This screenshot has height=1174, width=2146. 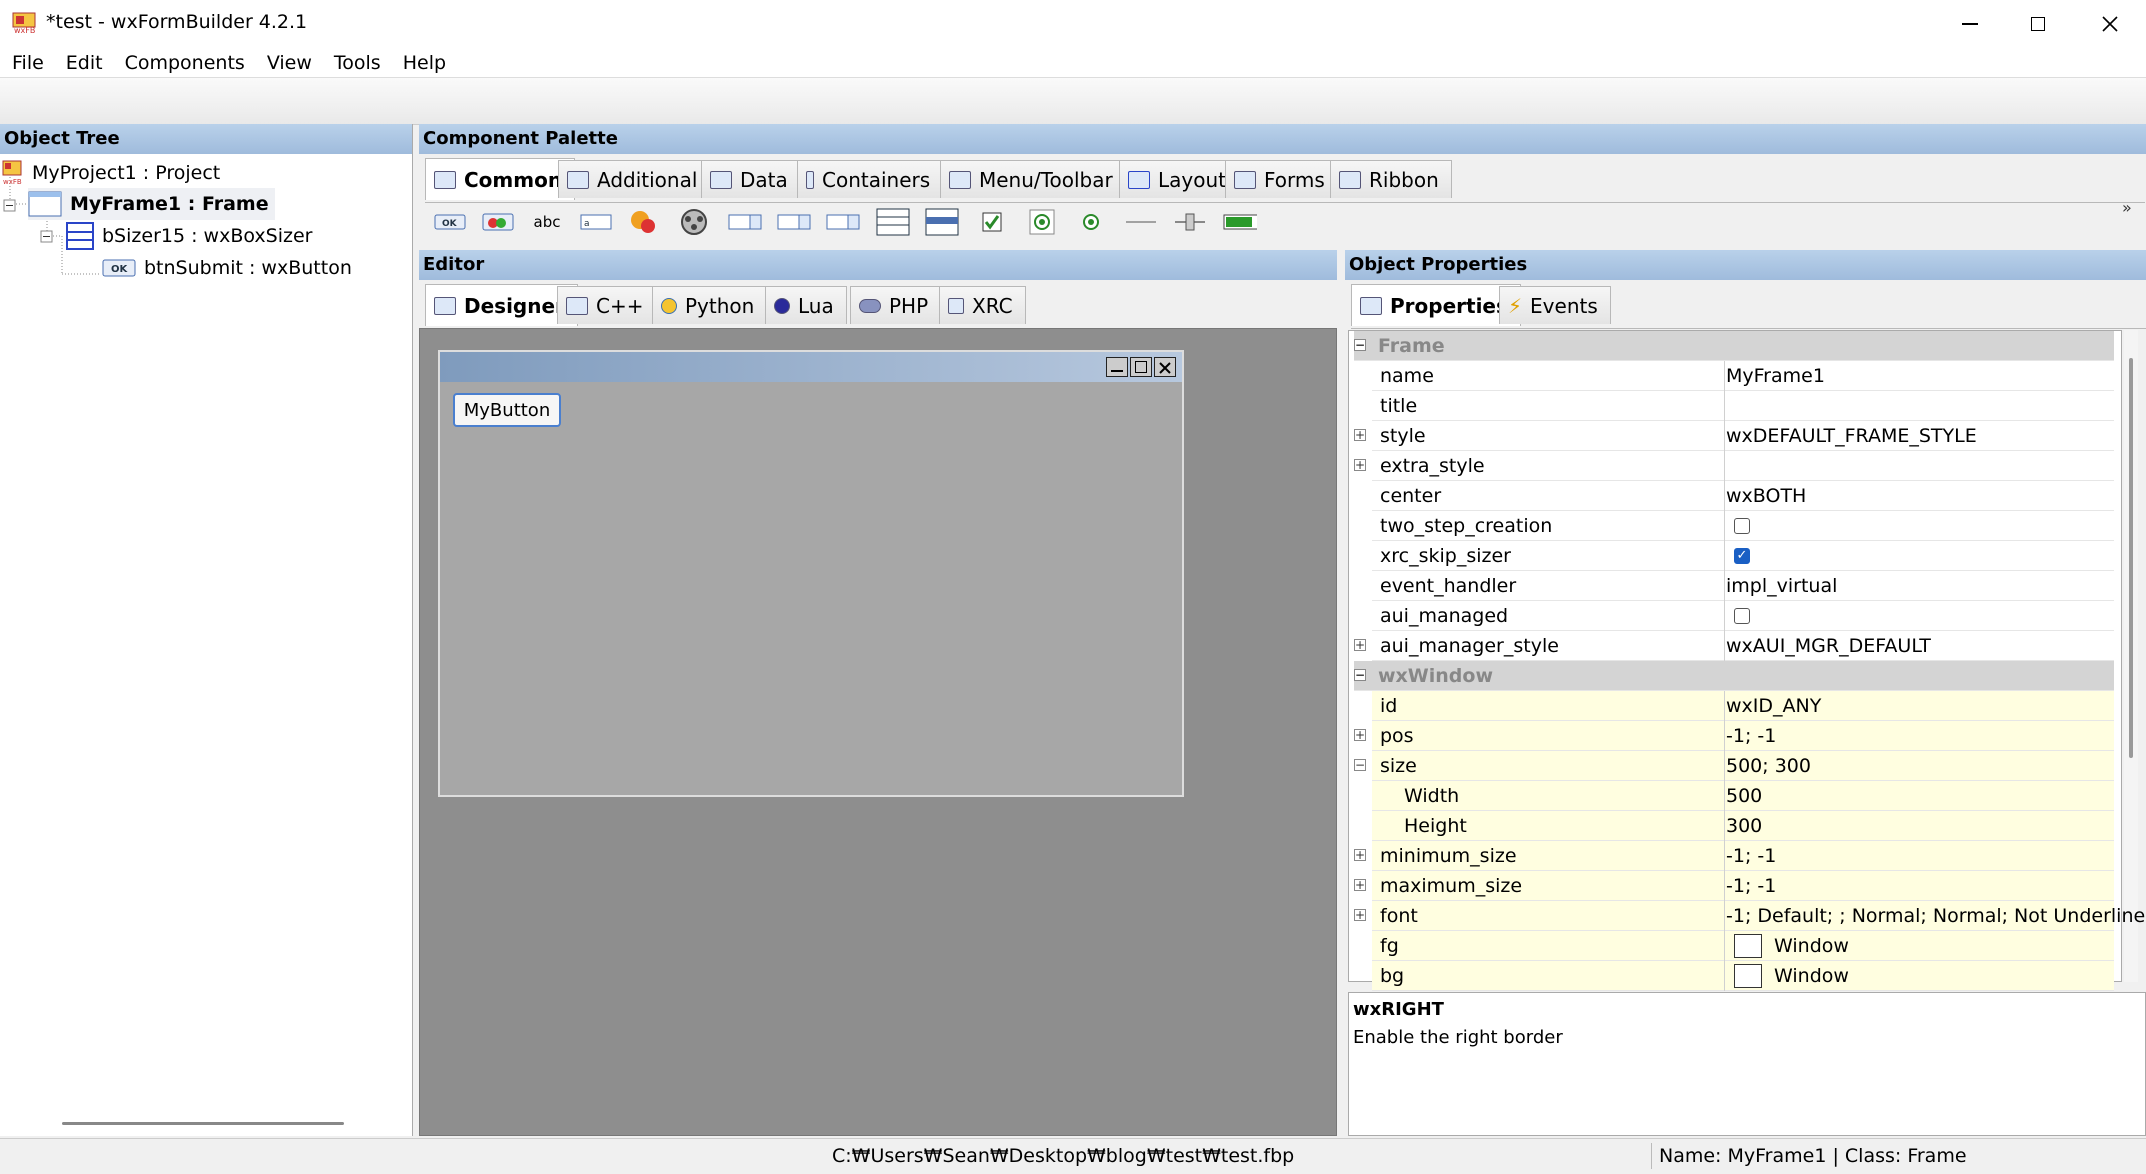 What do you see at coordinates (596, 222) in the screenshot?
I see `palette-text-ctrl-icon: a` at bounding box center [596, 222].